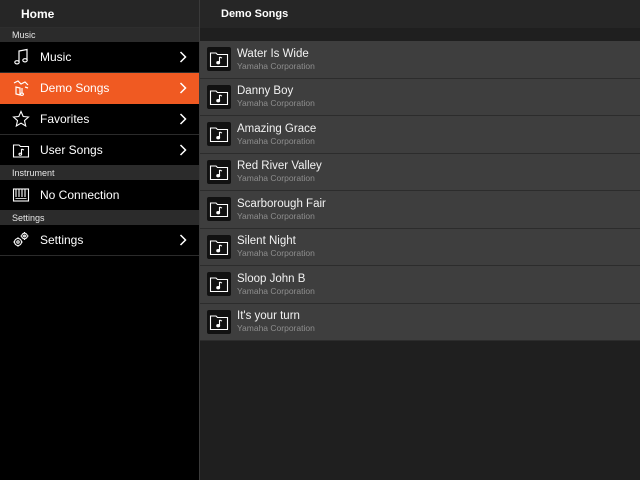 The image size is (640, 480). I want to click on section-label-settings: Settings, so click(99, 218).